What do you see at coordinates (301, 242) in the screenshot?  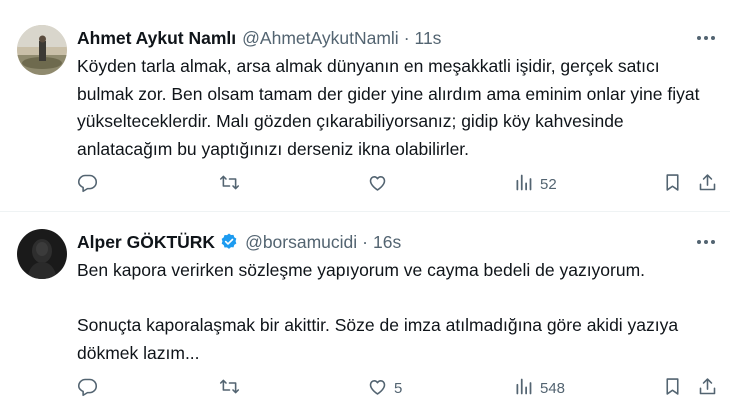 I see `user-handle: @borsamucidi` at bounding box center [301, 242].